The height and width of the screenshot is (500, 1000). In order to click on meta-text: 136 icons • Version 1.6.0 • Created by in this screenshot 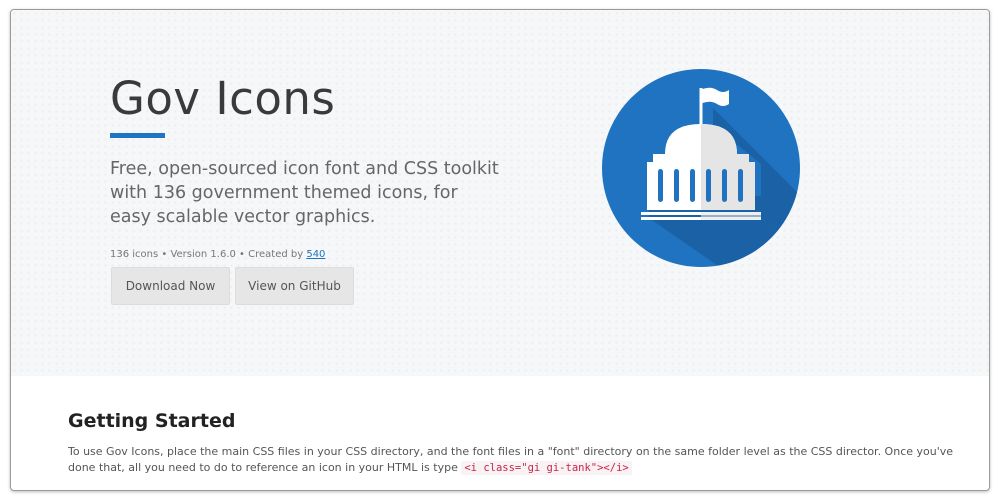, I will do `click(208, 254)`.